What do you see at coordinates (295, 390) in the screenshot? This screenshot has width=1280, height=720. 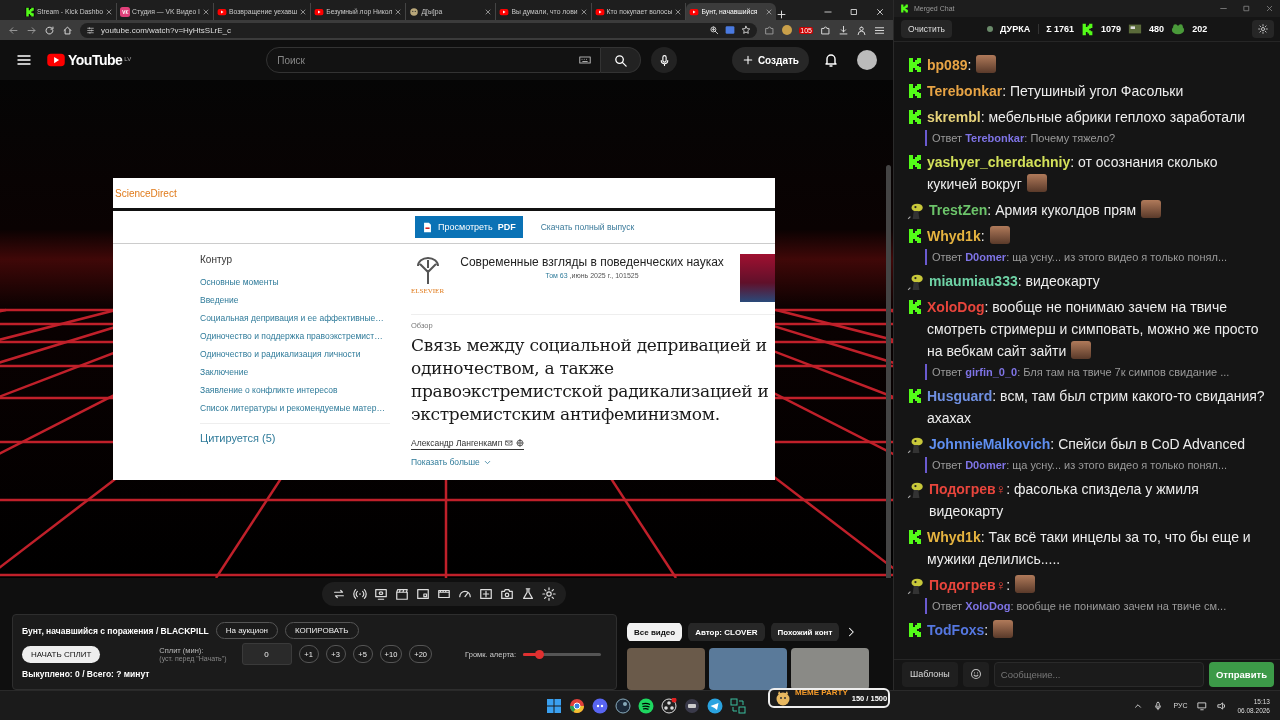 I see `outline-link: Заявление о конфликте интересов` at bounding box center [295, 390].